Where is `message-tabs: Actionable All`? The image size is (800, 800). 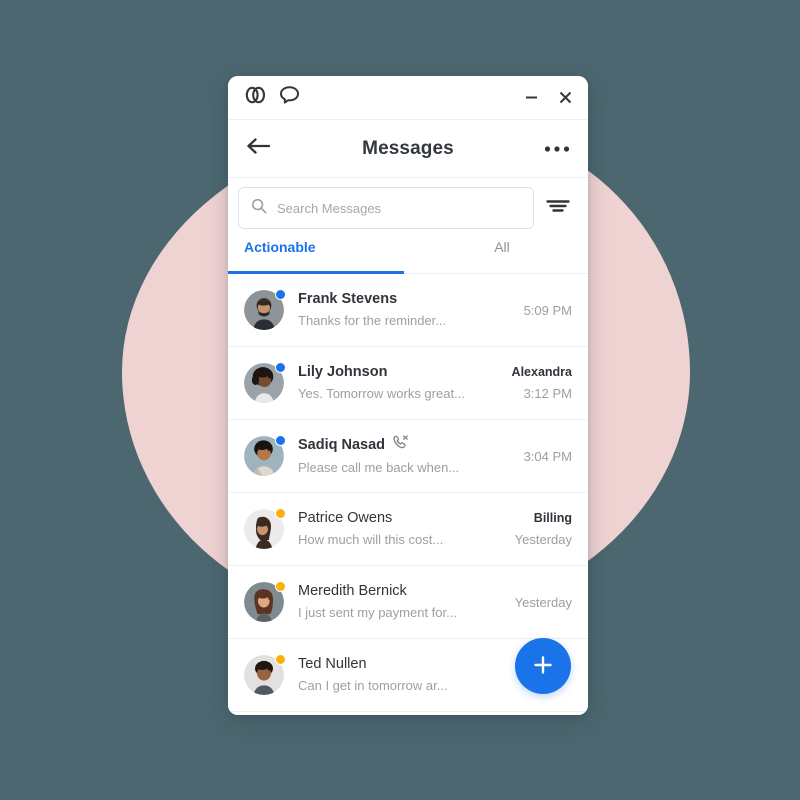 message-tabs: Actionable All is located at coordinates (408, 256).